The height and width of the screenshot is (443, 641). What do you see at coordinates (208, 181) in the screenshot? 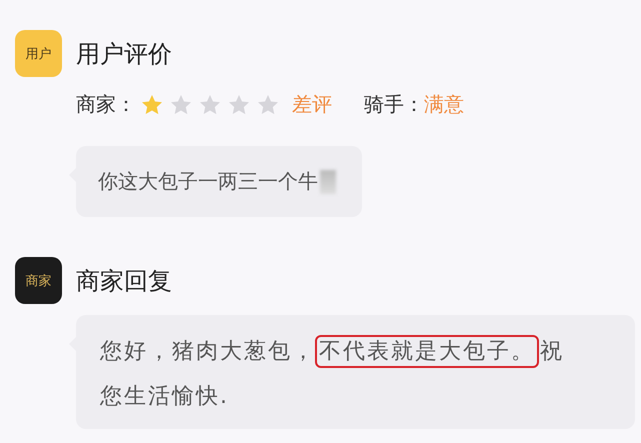
I see `comment-text: 你这大包子一两三一个牛` at bounding box center [208, 181].